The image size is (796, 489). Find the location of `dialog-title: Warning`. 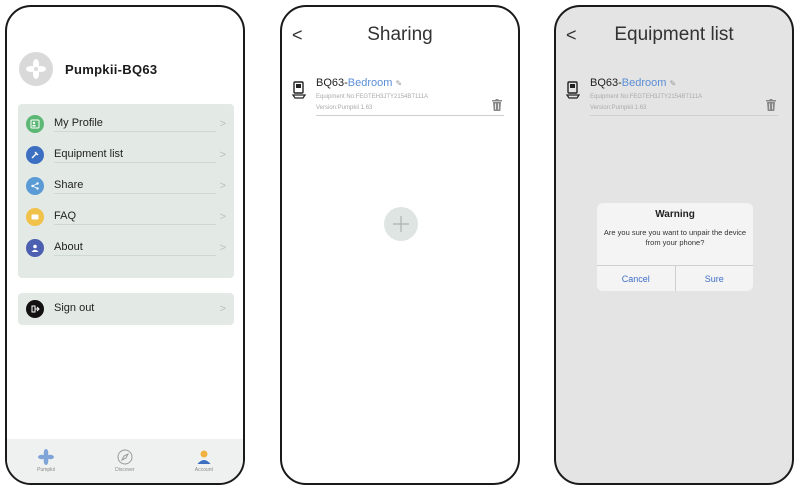

dialog-title: Warning is located at coordinates (675, 214).